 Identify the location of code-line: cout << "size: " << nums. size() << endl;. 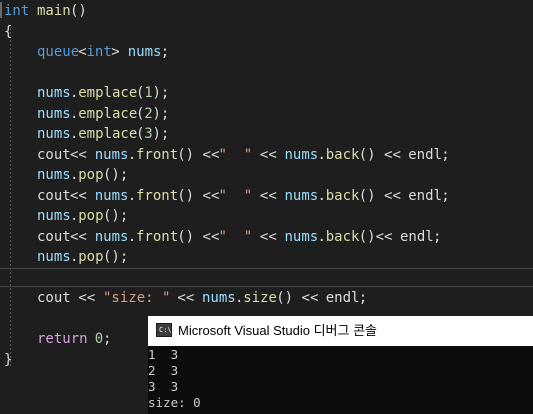
(266, 298).